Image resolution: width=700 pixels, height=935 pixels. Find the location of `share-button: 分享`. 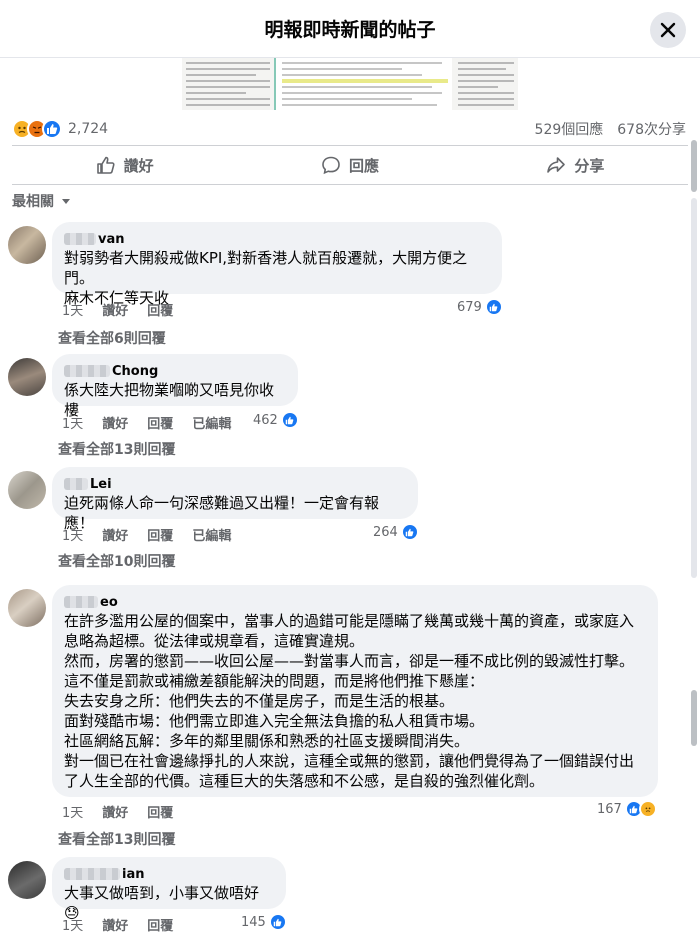

share-button: 分享 is located at coordinates (575, 165).